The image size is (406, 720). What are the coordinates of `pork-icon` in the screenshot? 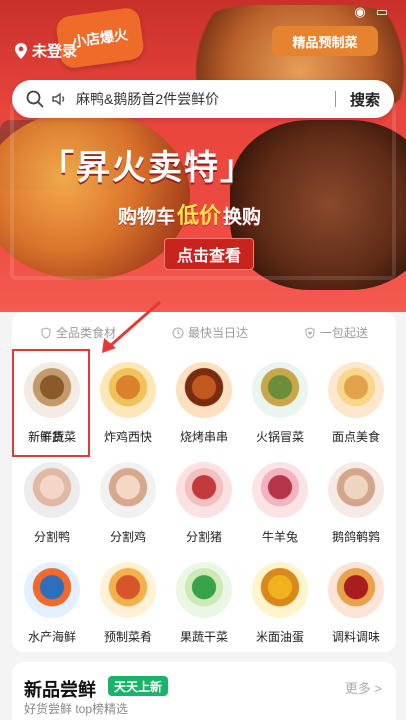 It's located at (204, 490).